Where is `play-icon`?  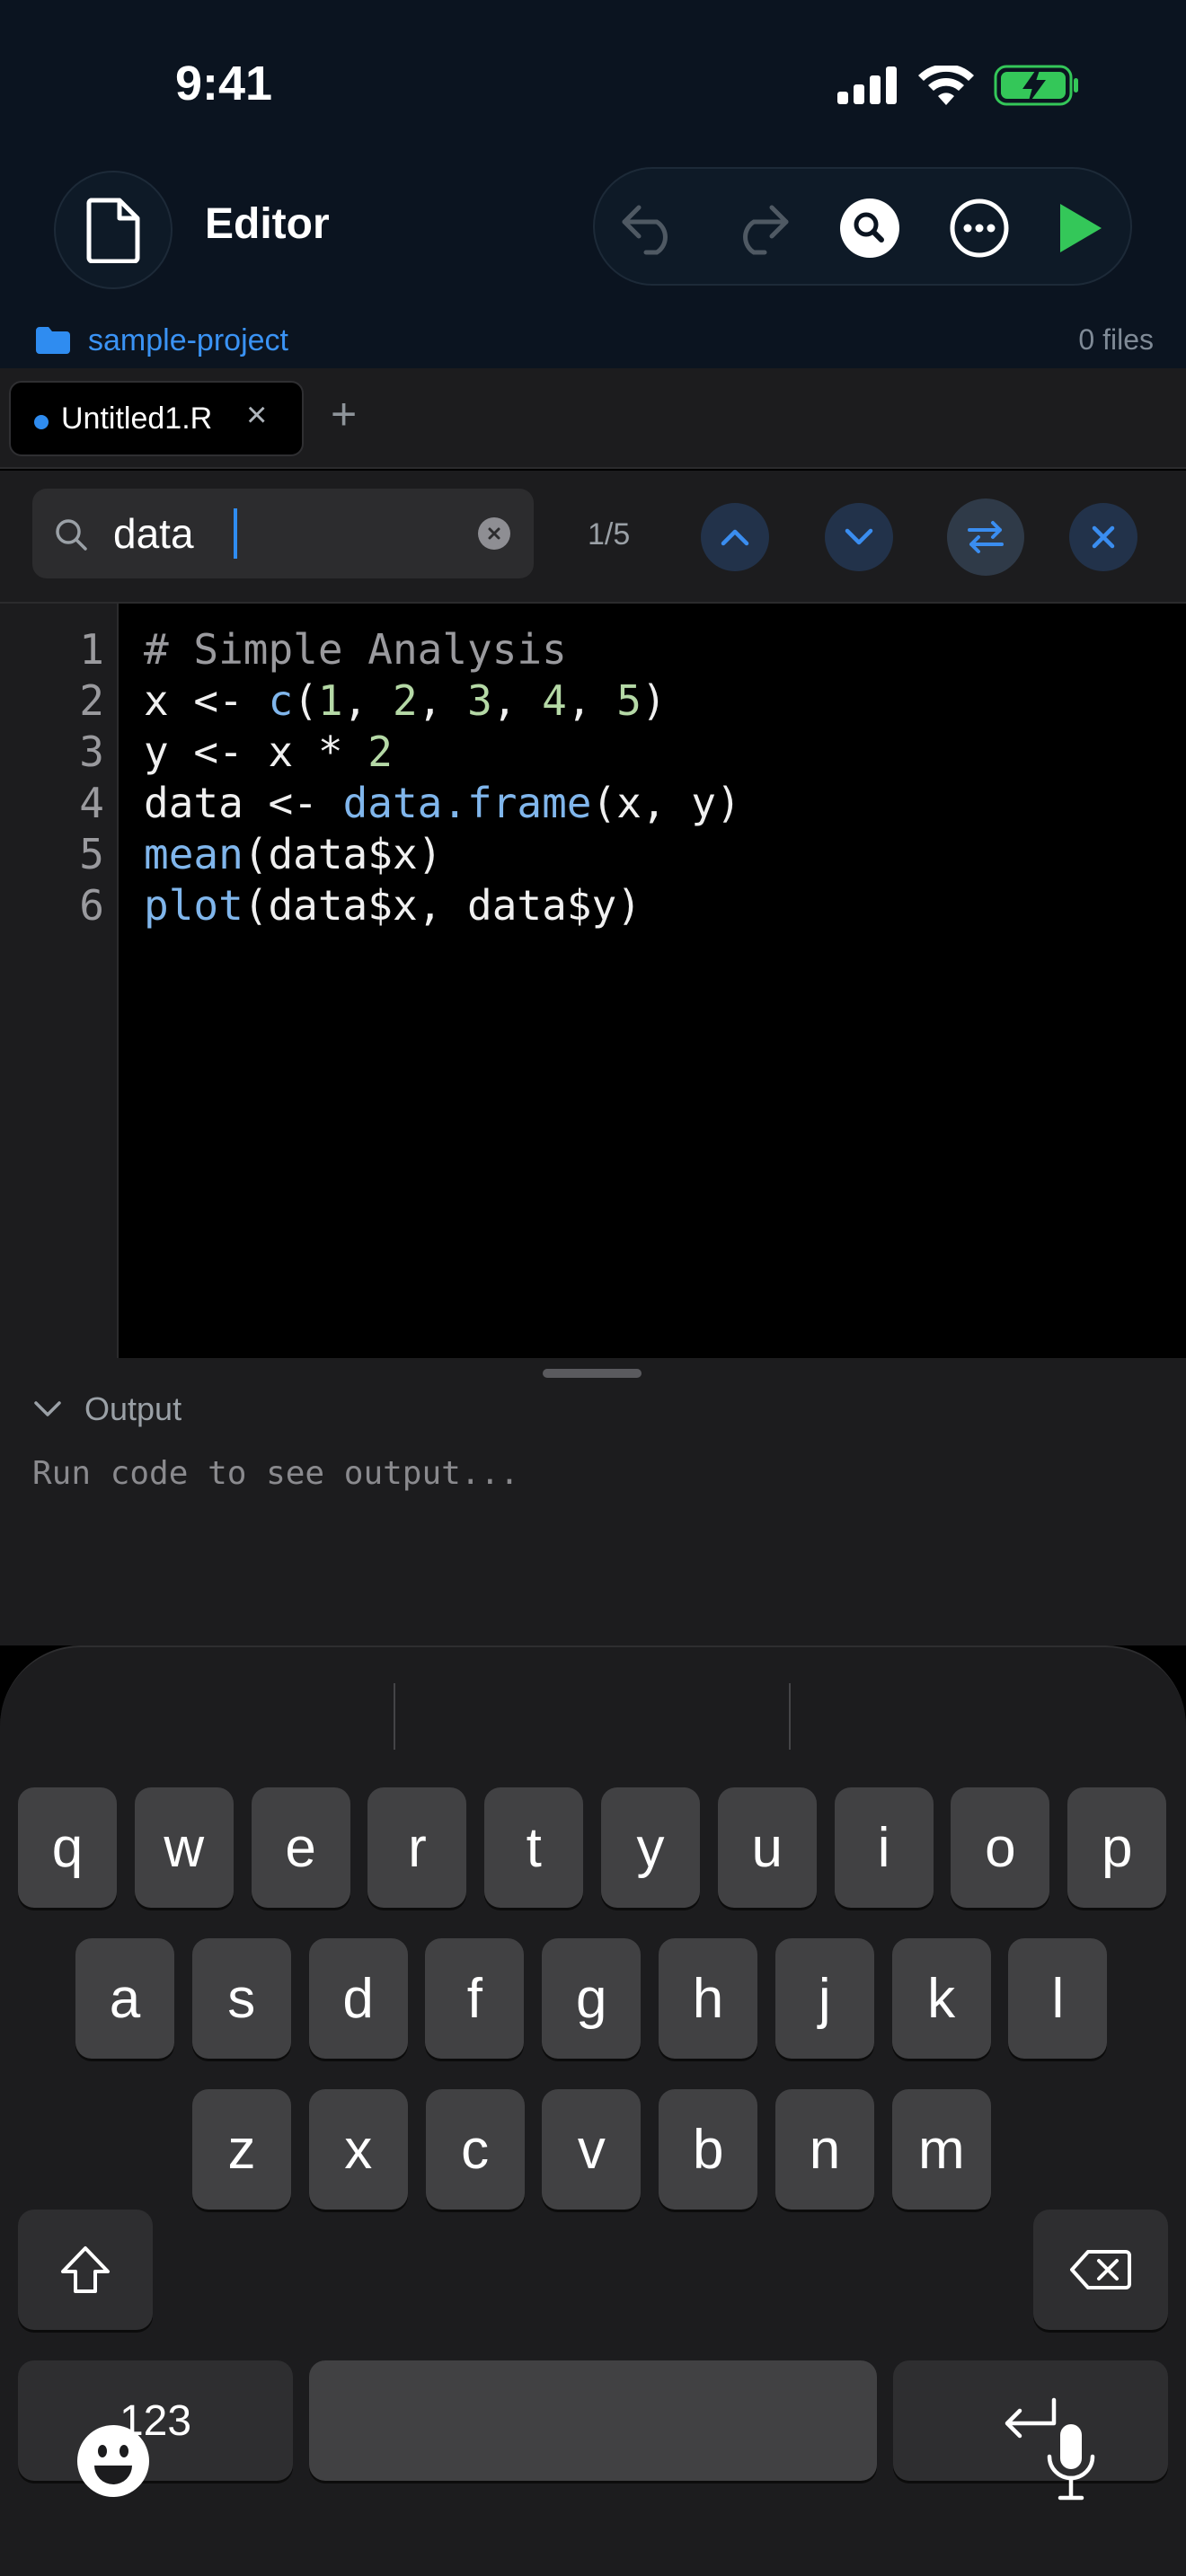
play-icon is located at coordinates (1081, 228).